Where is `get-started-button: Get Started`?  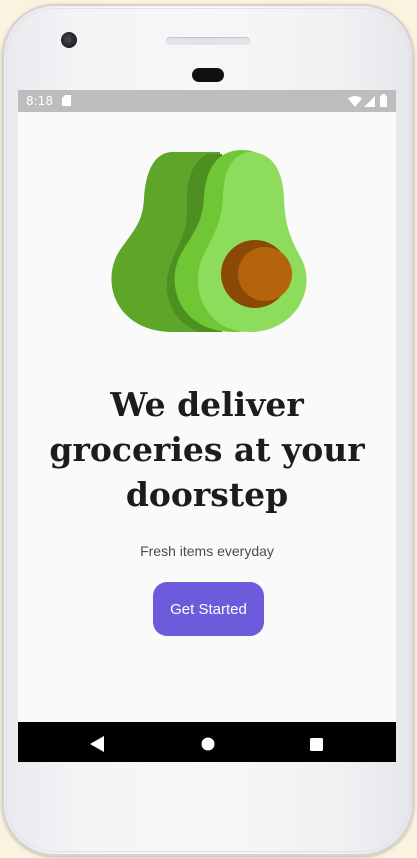 get-started-button: Get Started is located at coordinates (208, 609).